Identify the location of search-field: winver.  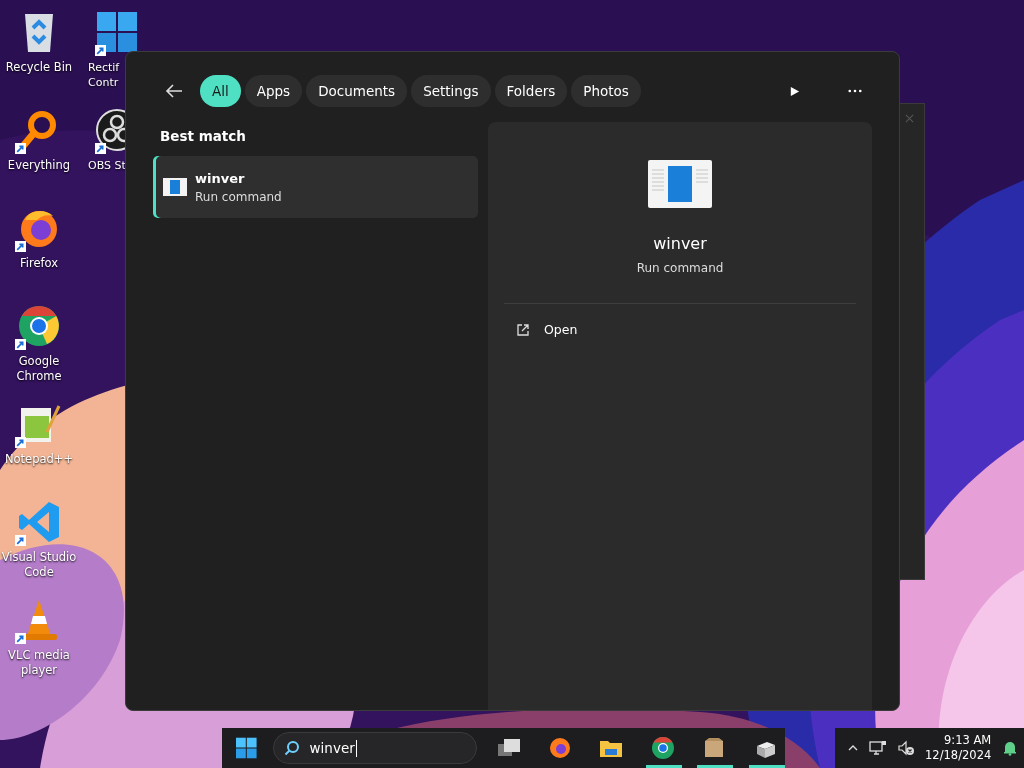
(375, 748).